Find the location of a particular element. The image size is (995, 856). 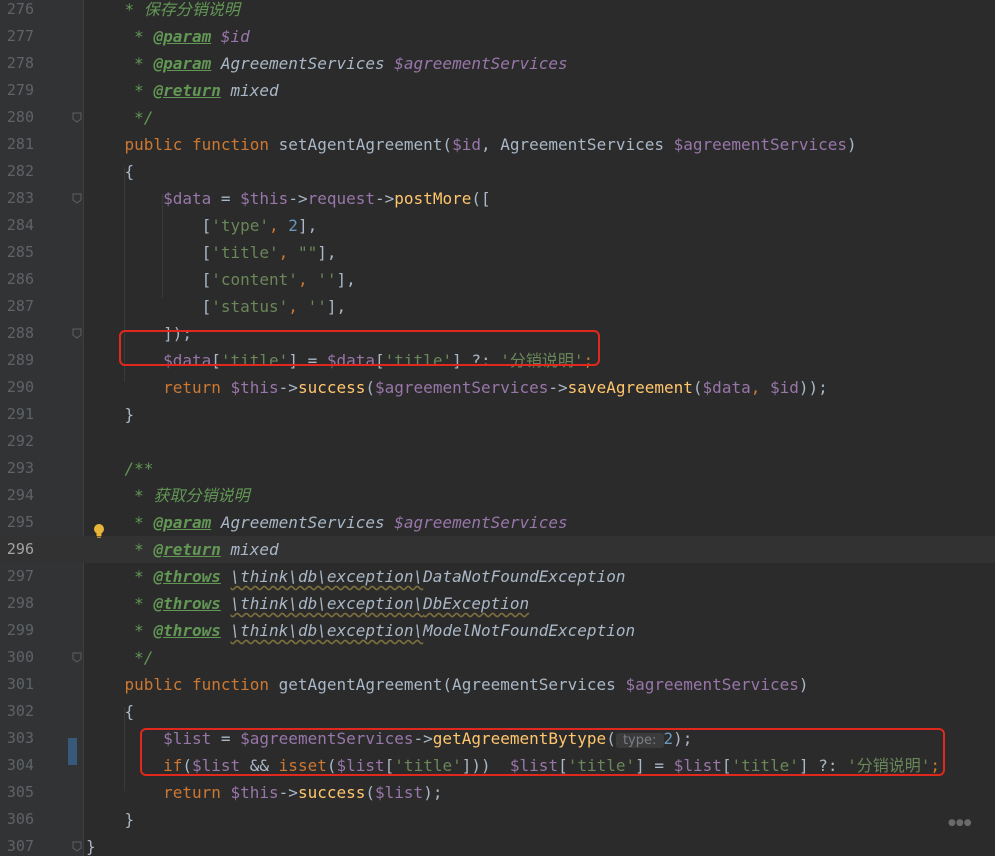

code-token: request is located at coordinates (341, 198).